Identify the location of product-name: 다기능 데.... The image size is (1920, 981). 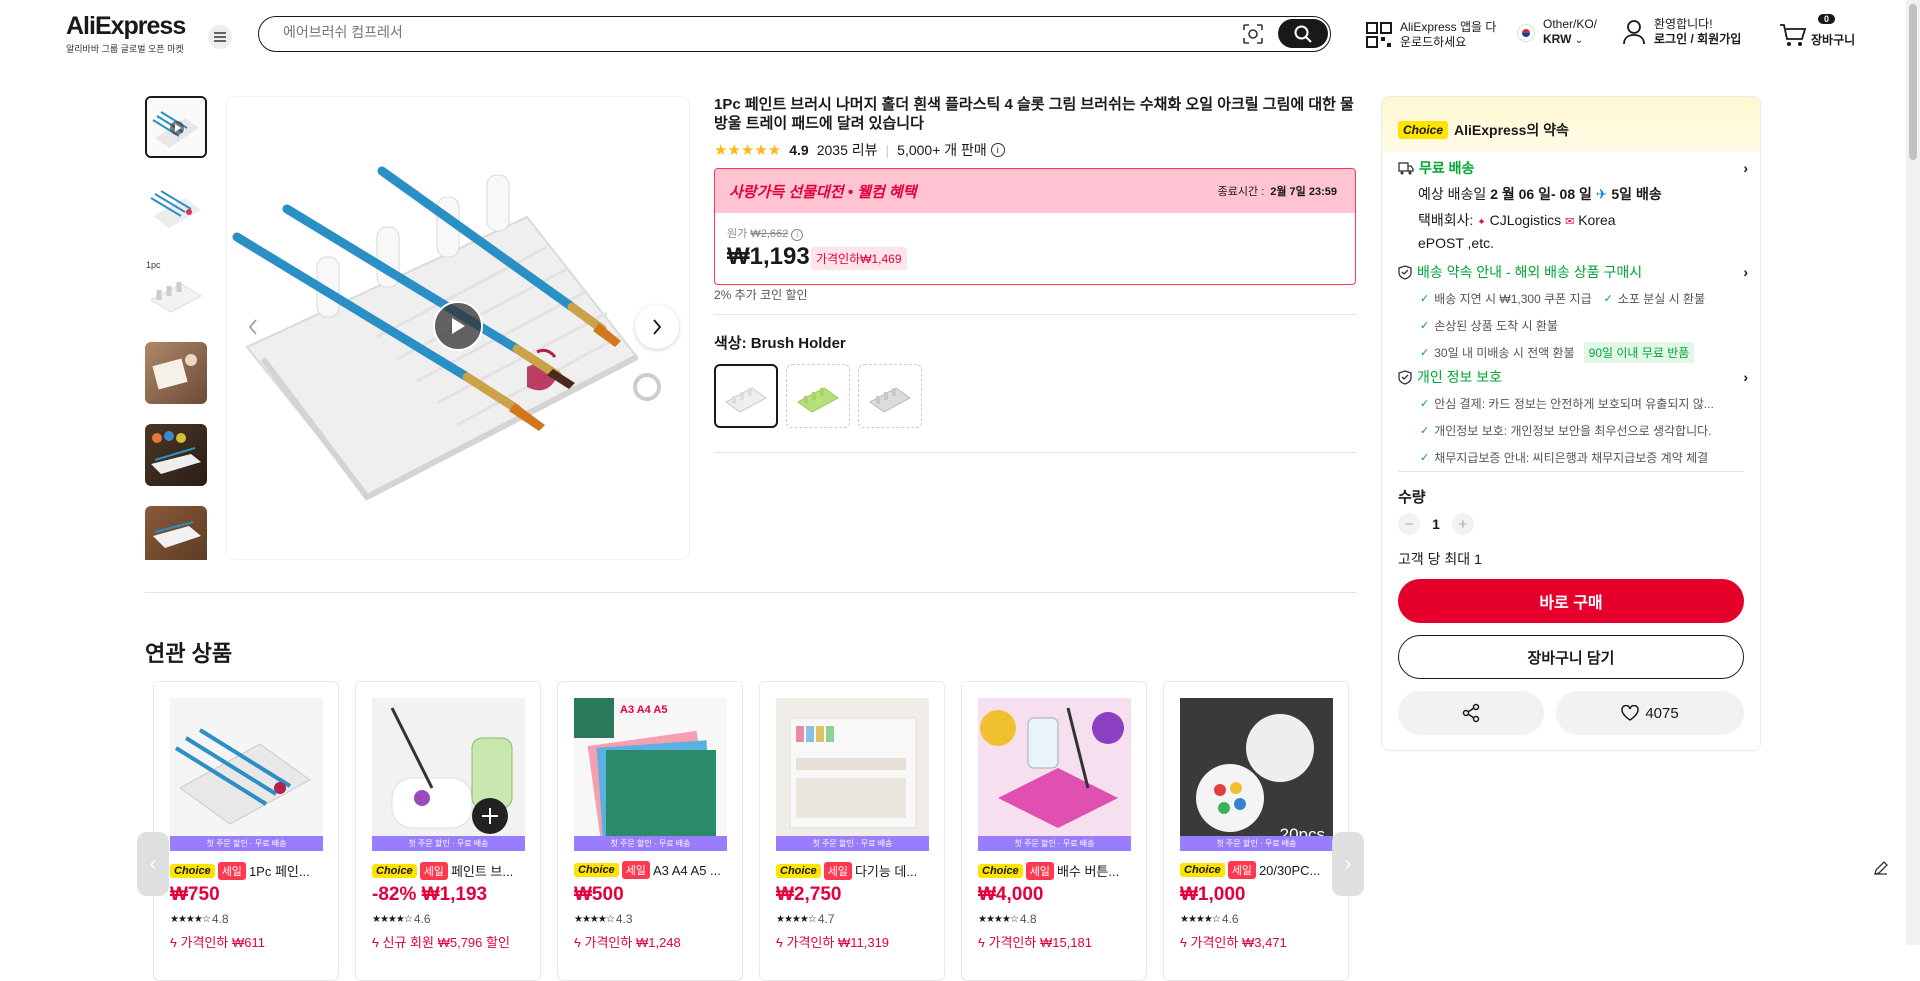
(886, 871).